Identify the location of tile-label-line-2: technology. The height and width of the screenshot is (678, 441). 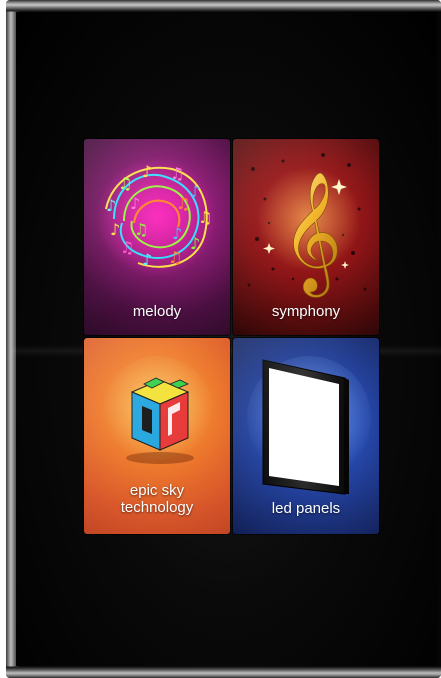
(157, 507).